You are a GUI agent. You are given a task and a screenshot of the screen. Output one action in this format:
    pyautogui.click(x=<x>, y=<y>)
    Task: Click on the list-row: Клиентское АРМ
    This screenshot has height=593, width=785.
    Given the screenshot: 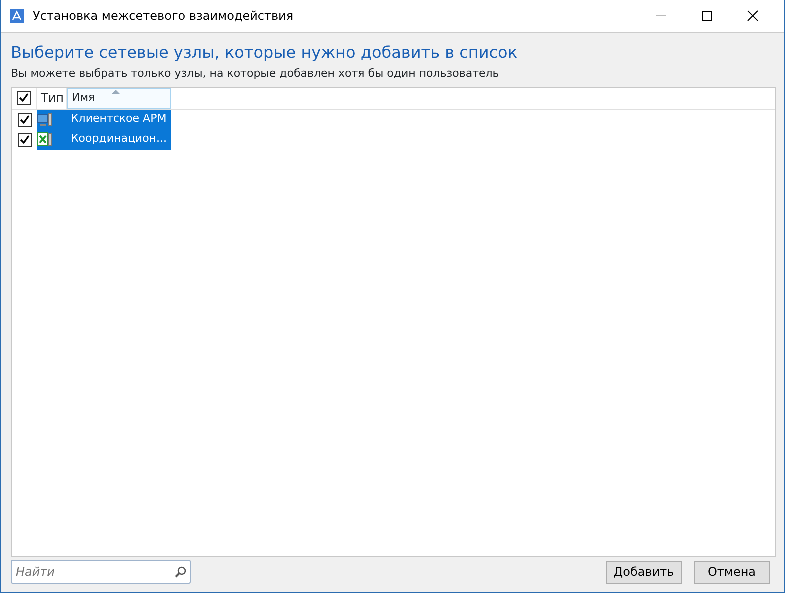 What is the action you would take?
    pyautogui.click(x=104, y=120)
    